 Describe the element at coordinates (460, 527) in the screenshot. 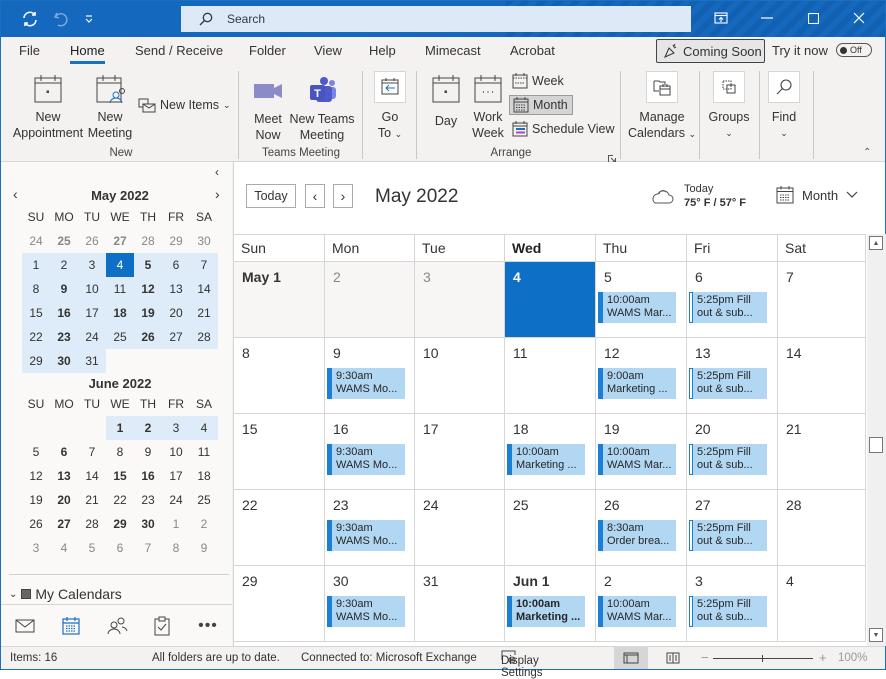

I see `day-cell: 24` at that location.